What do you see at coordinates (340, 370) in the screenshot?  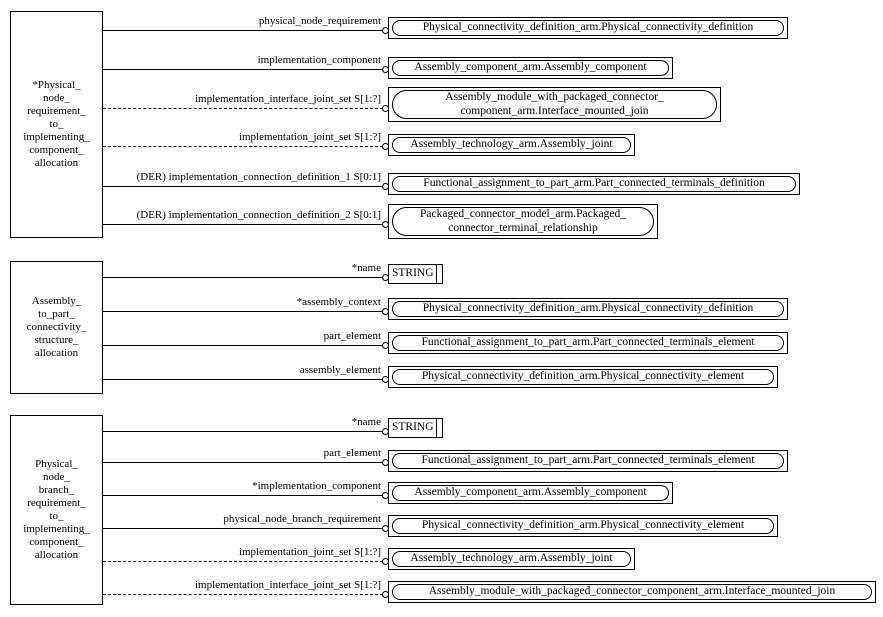 I see `relationship-label: assembly_element` at bounding box center [340, 370].